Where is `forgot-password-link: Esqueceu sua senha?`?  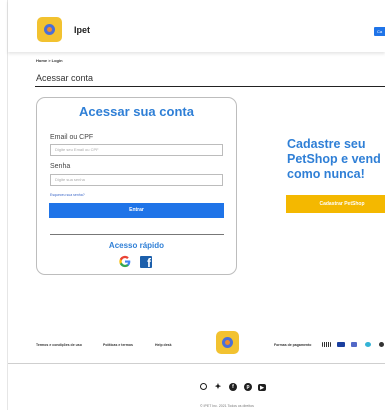
forgot-password-link: Esqueceu sua senha? is located at coordinates (67, 195).